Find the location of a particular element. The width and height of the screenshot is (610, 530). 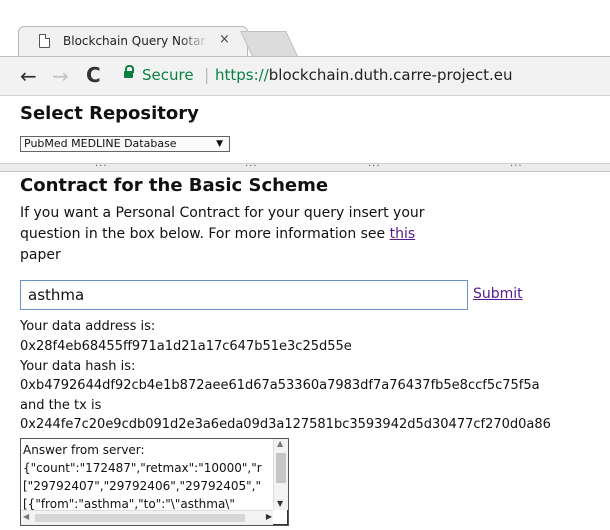

resize-handle is located at coordinates (280, 517).